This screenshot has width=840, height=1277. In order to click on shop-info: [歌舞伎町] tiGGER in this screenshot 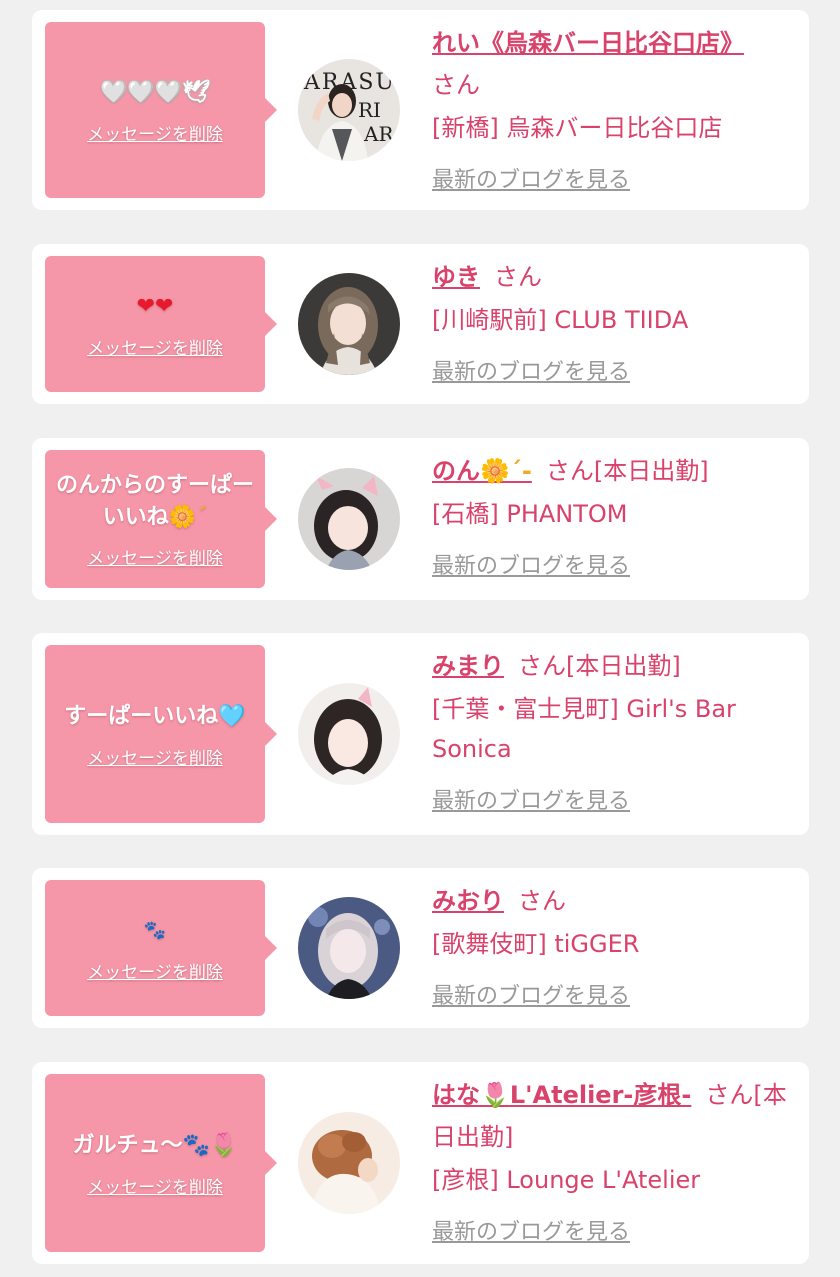, I will do `click(536, 944)`.